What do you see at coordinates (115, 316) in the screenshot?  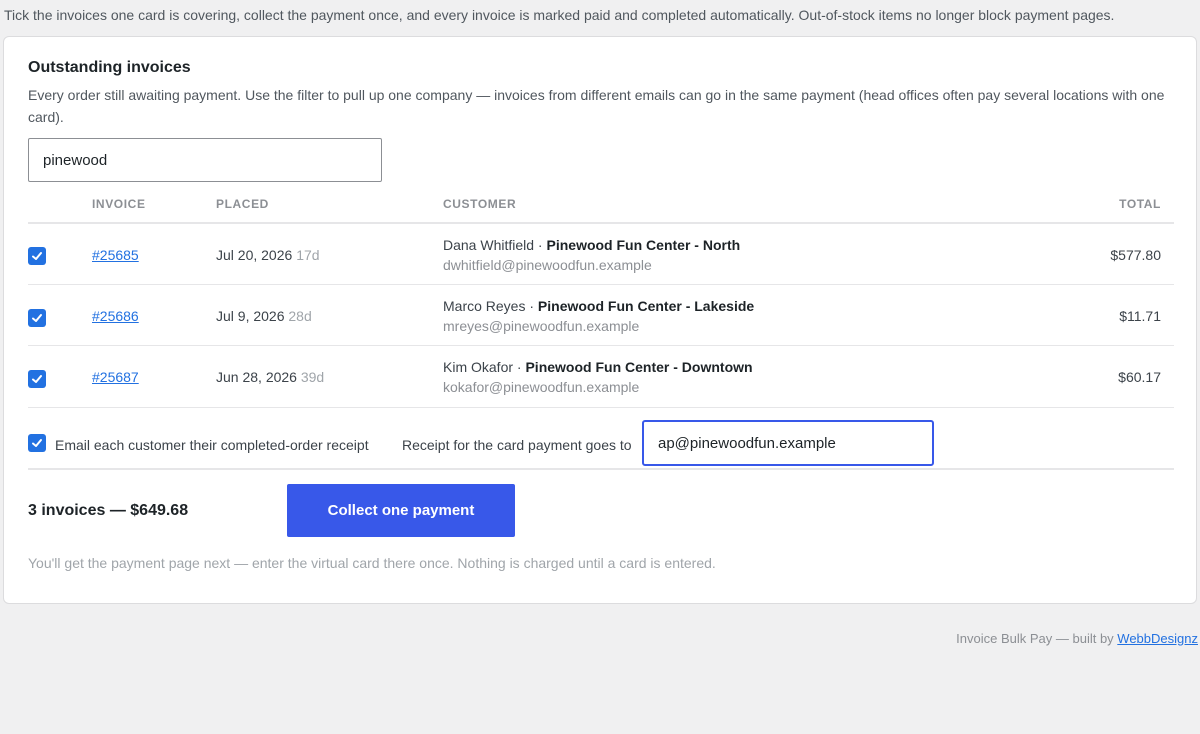 I see `invoice-link: #25686` at bounding box center [115, 316].